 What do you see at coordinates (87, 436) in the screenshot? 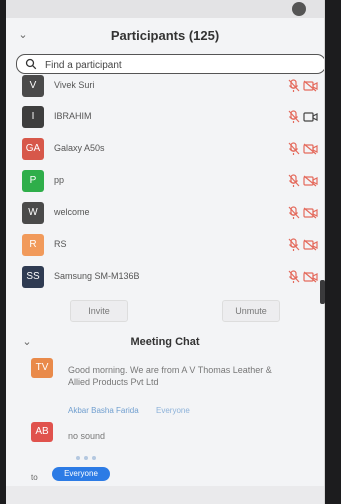
I see `message-text: no sound` at bounding box center [87, 436].